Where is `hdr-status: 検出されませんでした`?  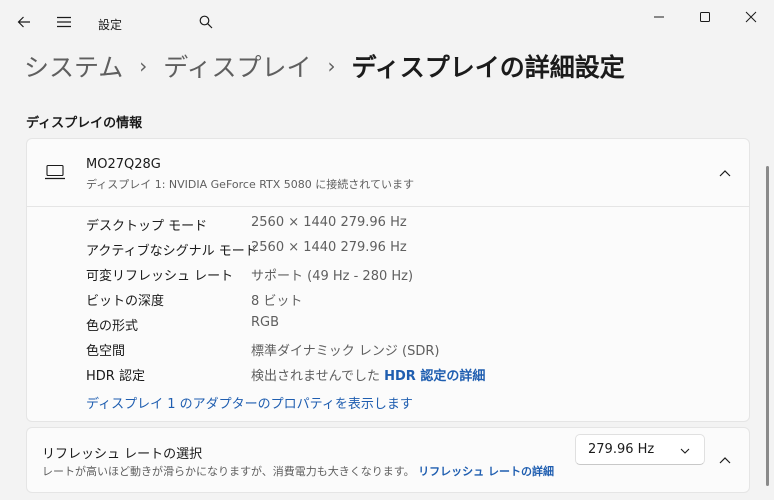 hdr-status: 検出されませんでした is located at coordinates (315, 376).